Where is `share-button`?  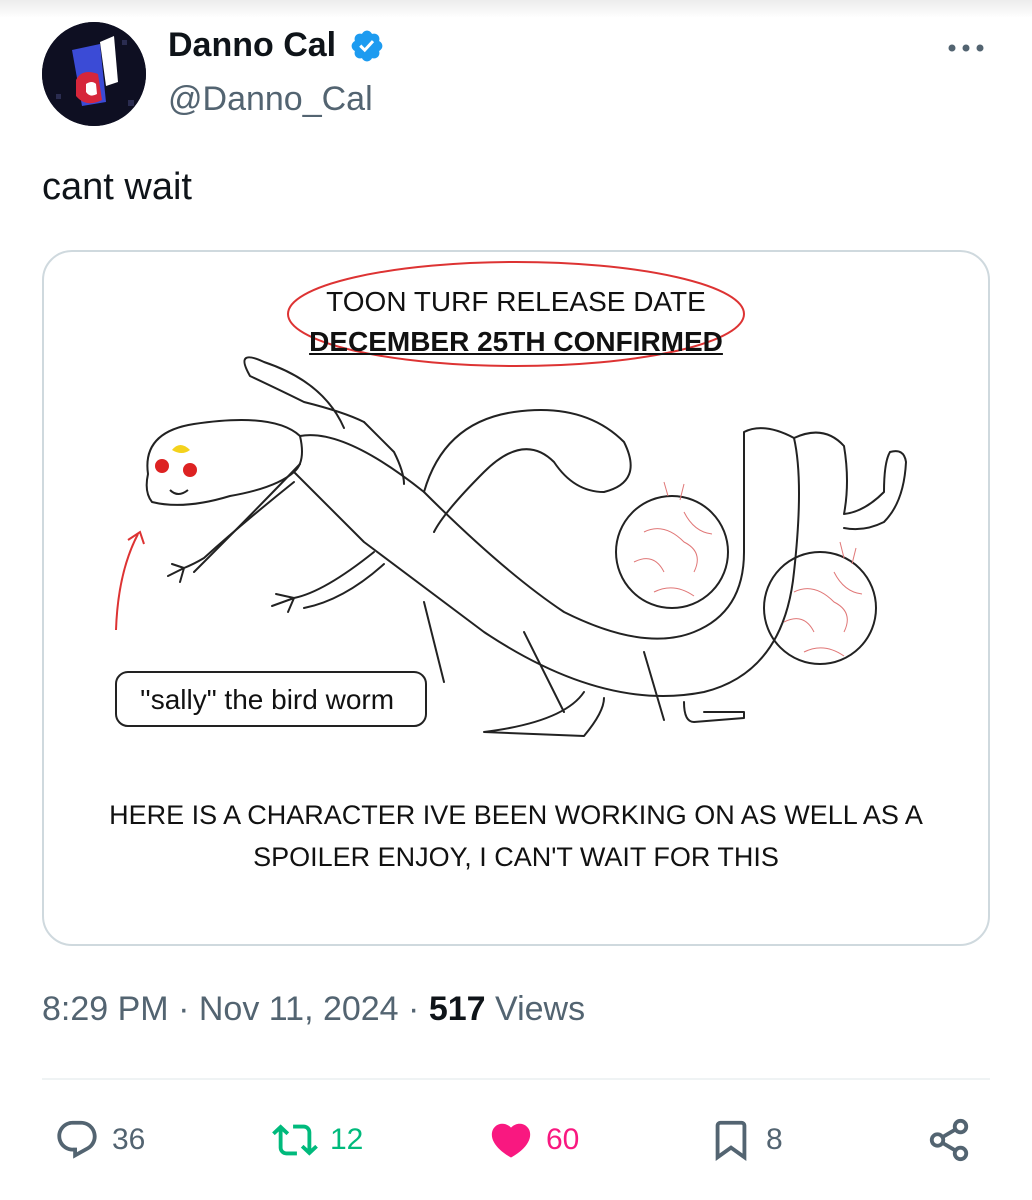 share-button is located at coordinates (949, 1140).